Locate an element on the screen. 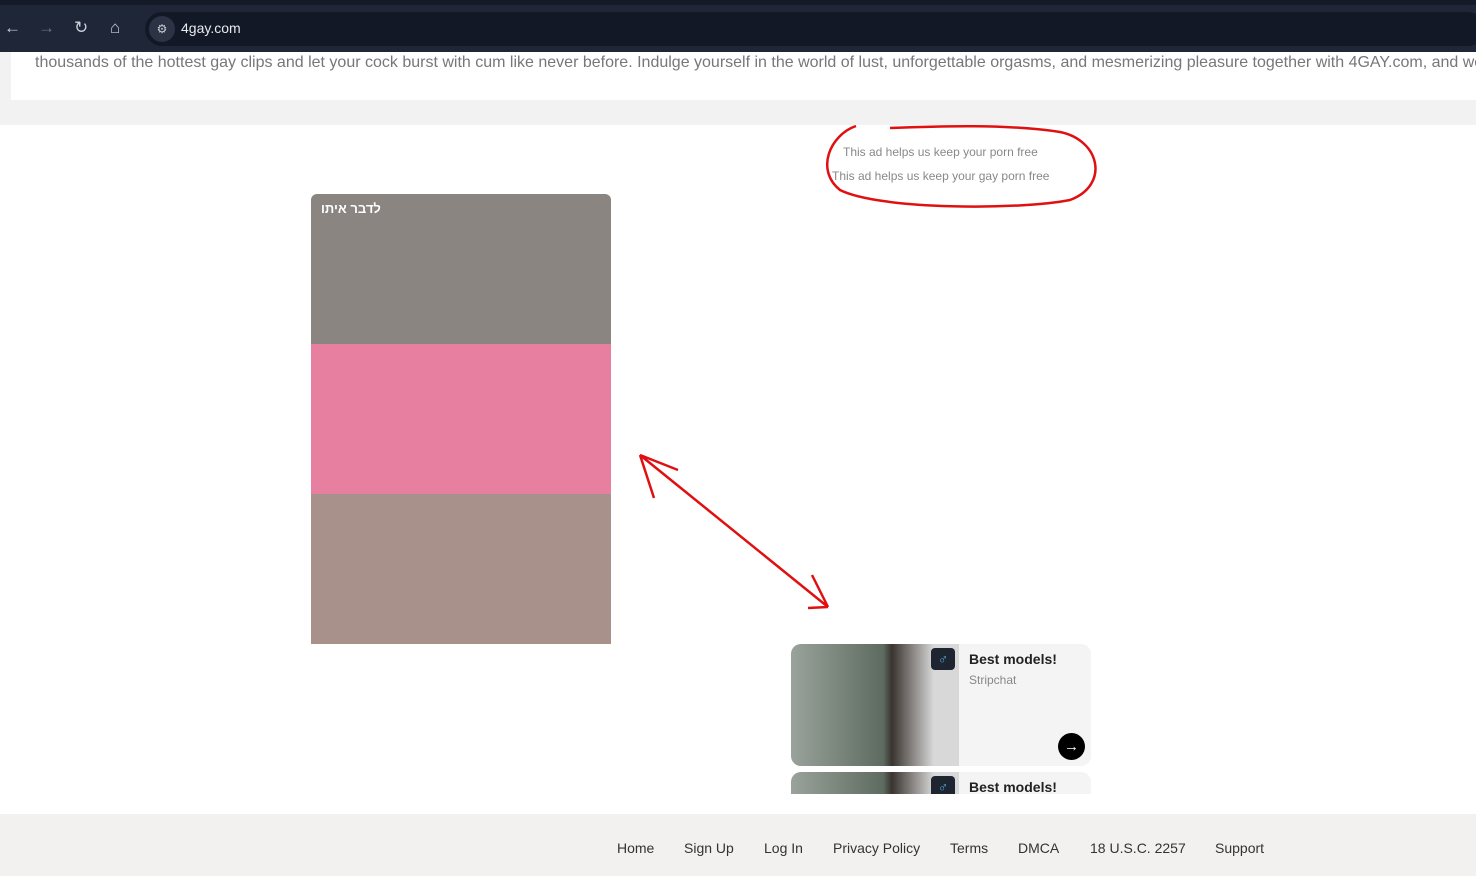 Image resolution: width=1476 pixels, height=876 pixels. back-icon: ← is located at coordinates (12, 28).